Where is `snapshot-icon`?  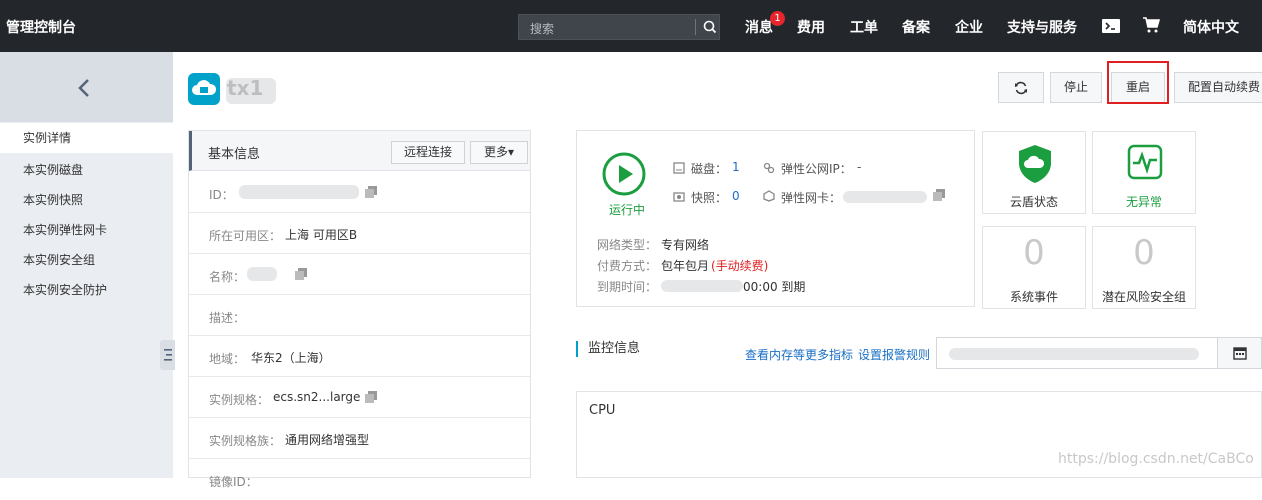
snapshot-icon is located at coordinates (679, 197).